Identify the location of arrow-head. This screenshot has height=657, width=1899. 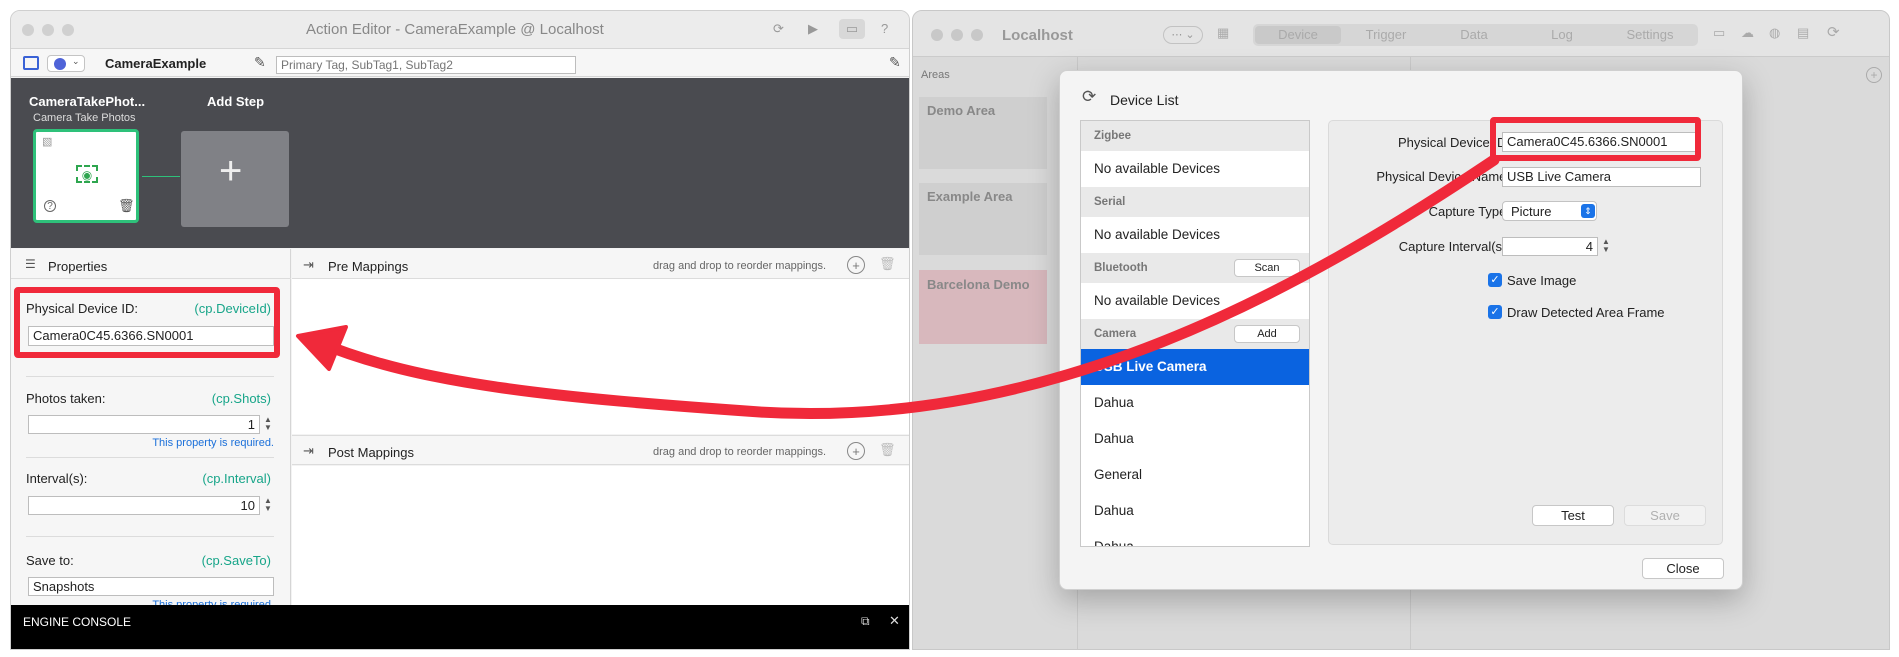
(322, 348).